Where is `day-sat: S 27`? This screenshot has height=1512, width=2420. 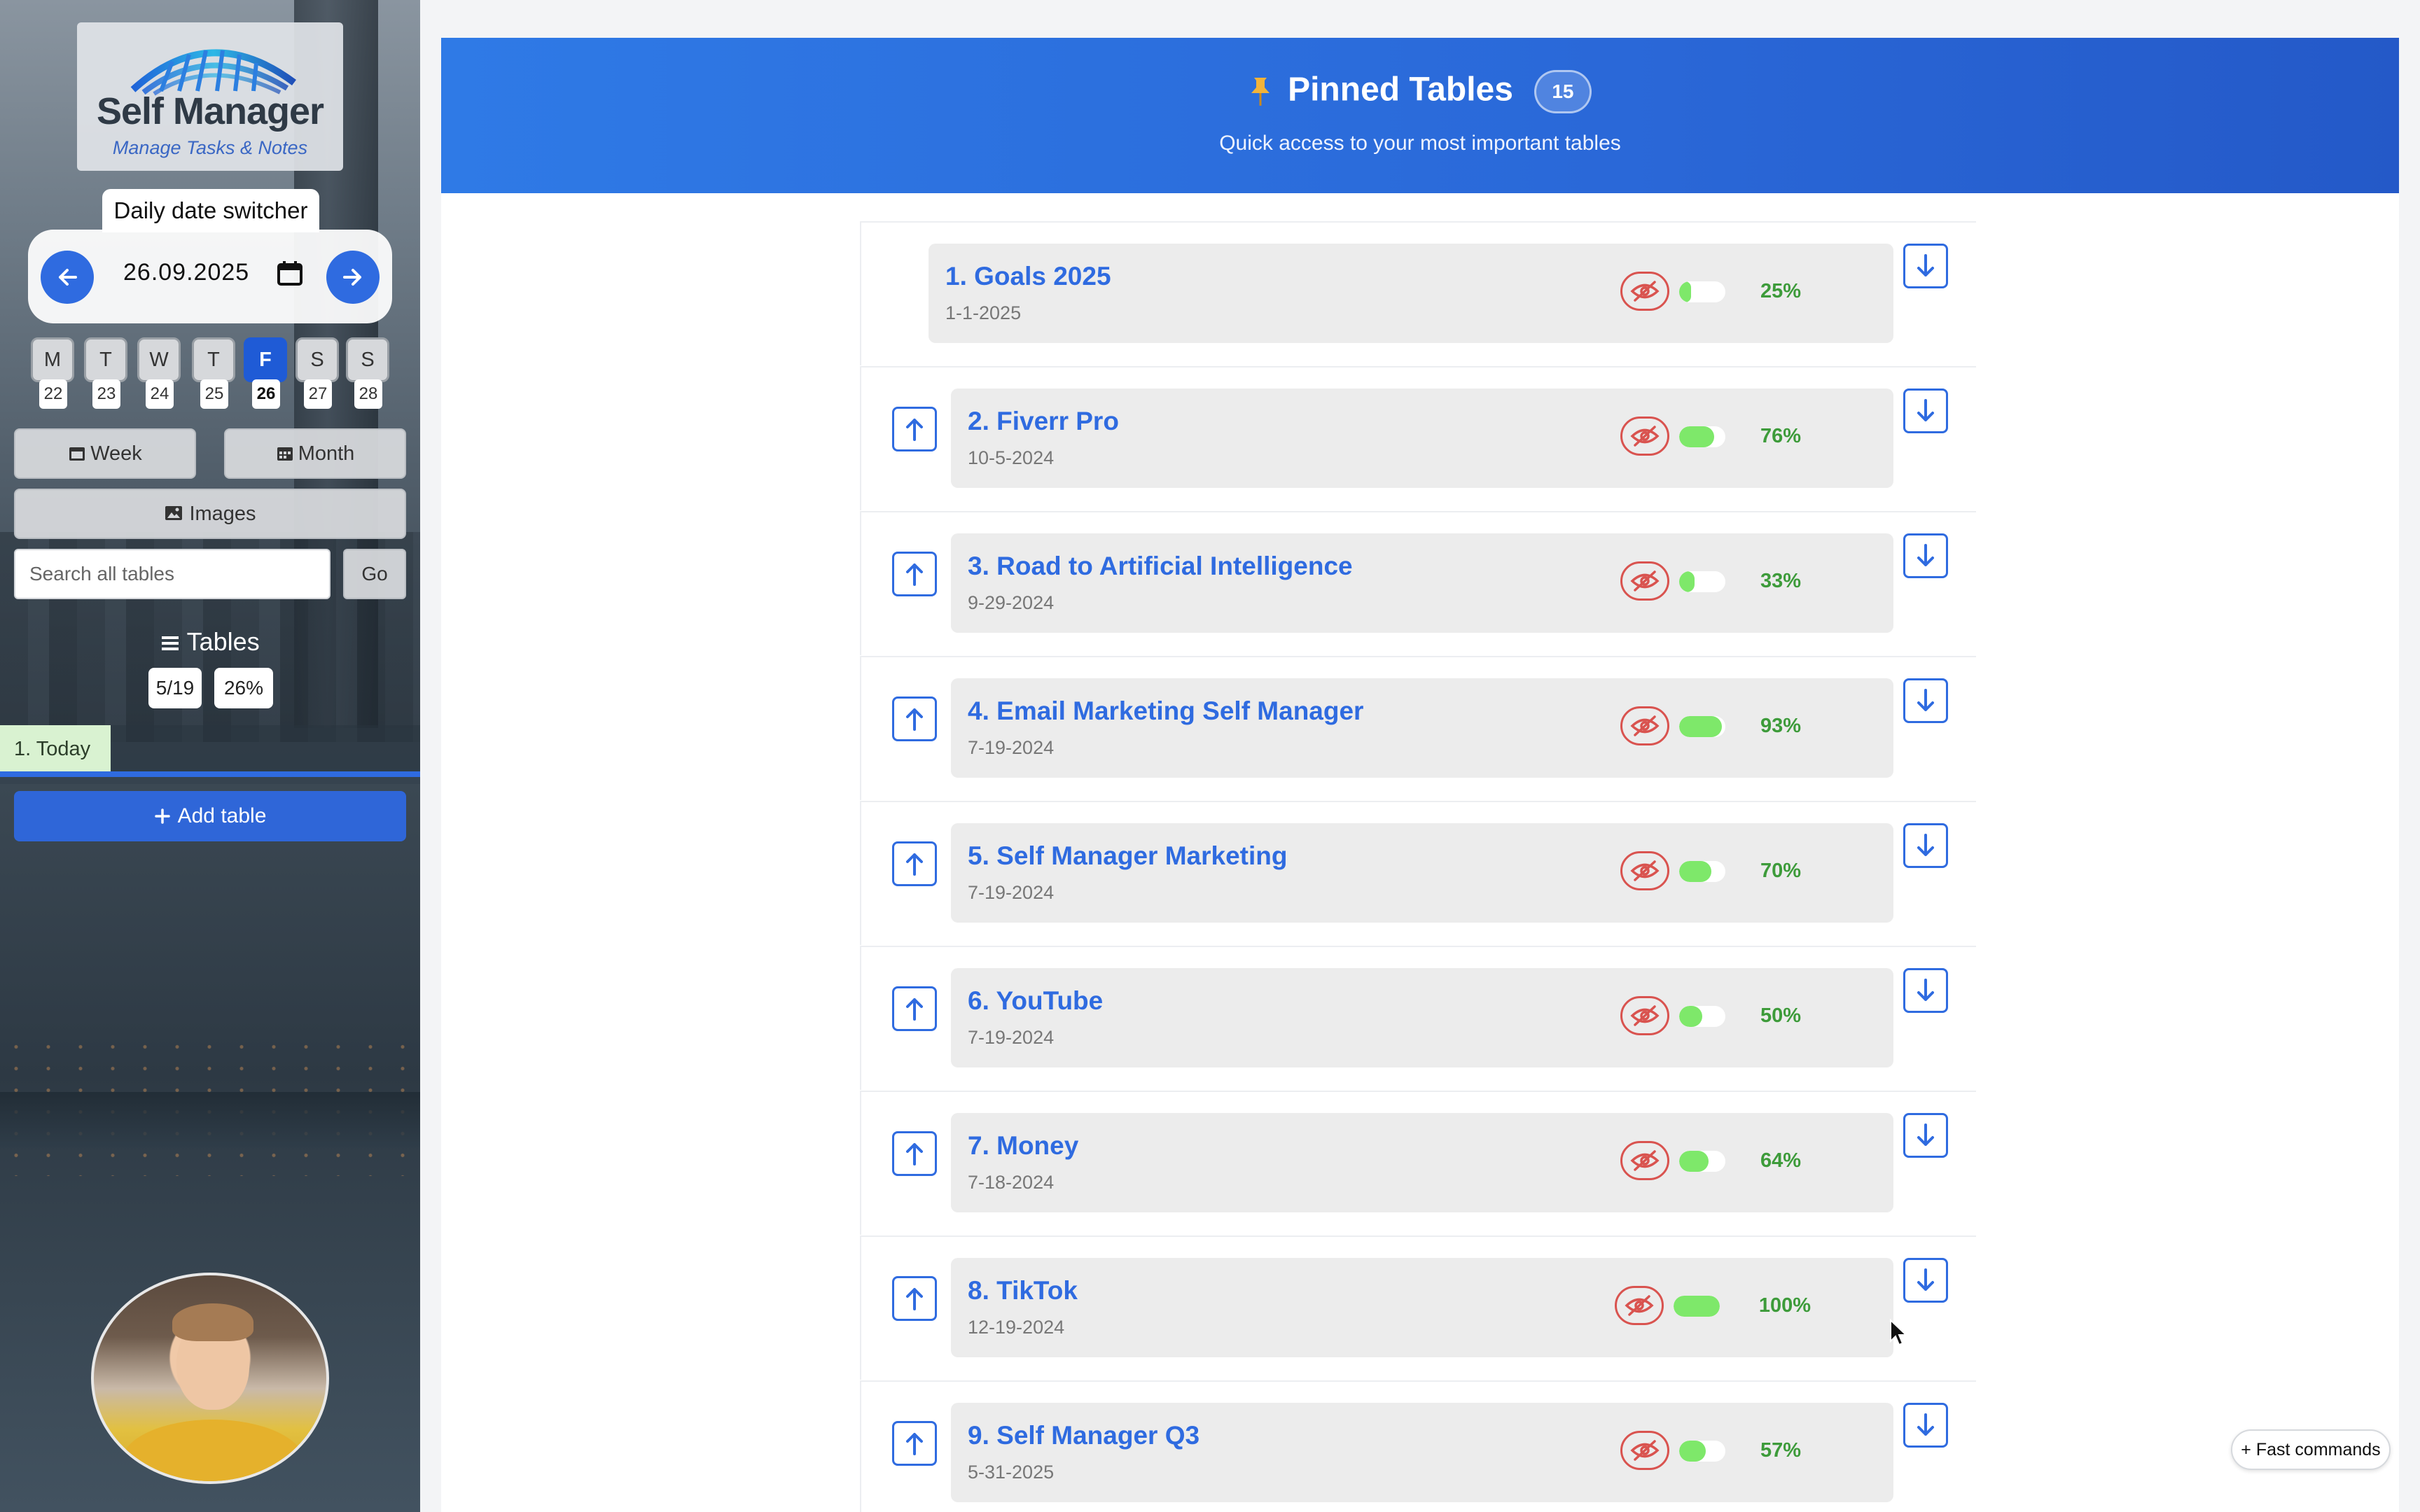 day-sat: S 27 is located at coordinates (318, 373).